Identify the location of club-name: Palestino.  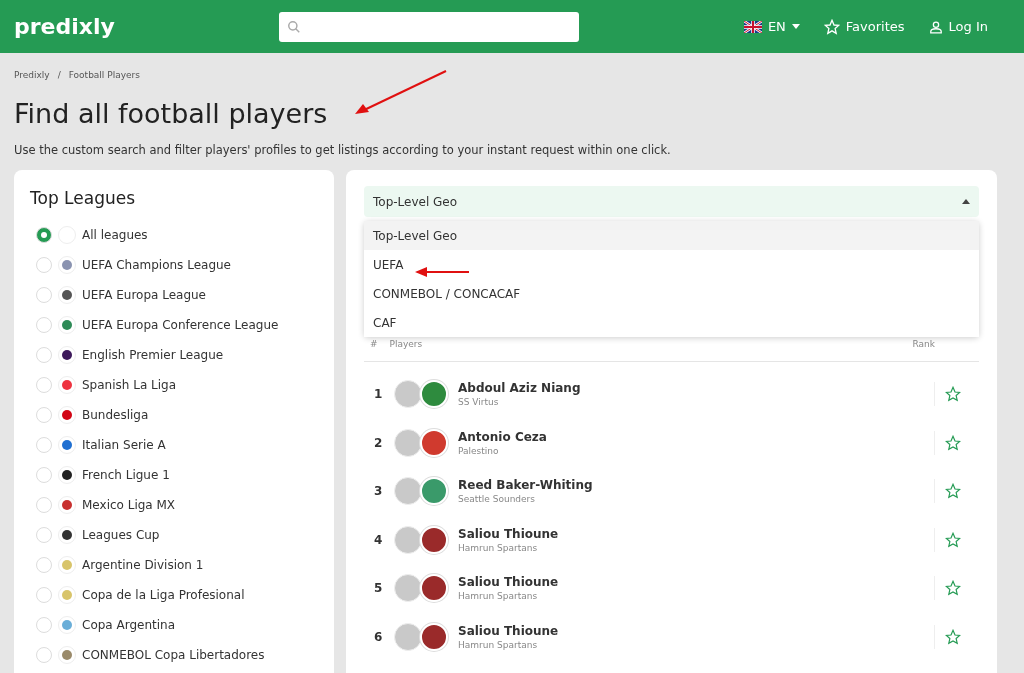
(479, 450).